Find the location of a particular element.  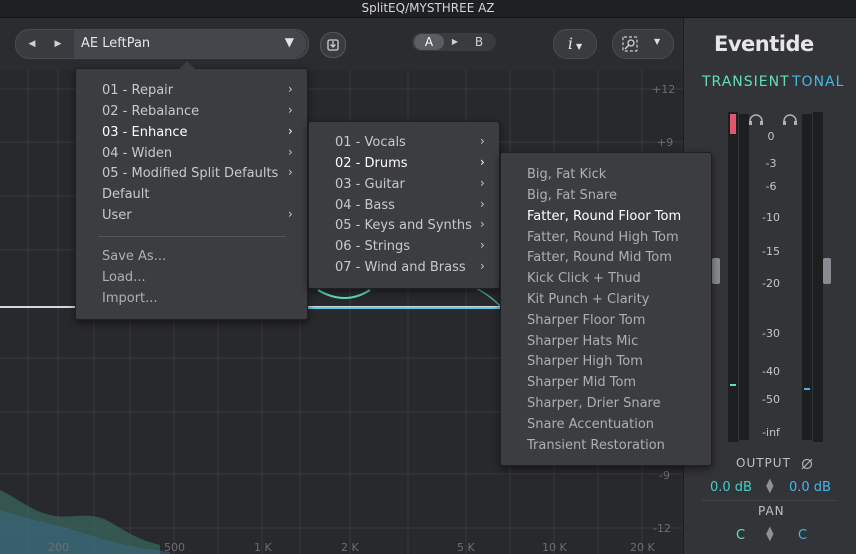

menu-item-drums: 02 - Drums is located at coordinates (371, 163).